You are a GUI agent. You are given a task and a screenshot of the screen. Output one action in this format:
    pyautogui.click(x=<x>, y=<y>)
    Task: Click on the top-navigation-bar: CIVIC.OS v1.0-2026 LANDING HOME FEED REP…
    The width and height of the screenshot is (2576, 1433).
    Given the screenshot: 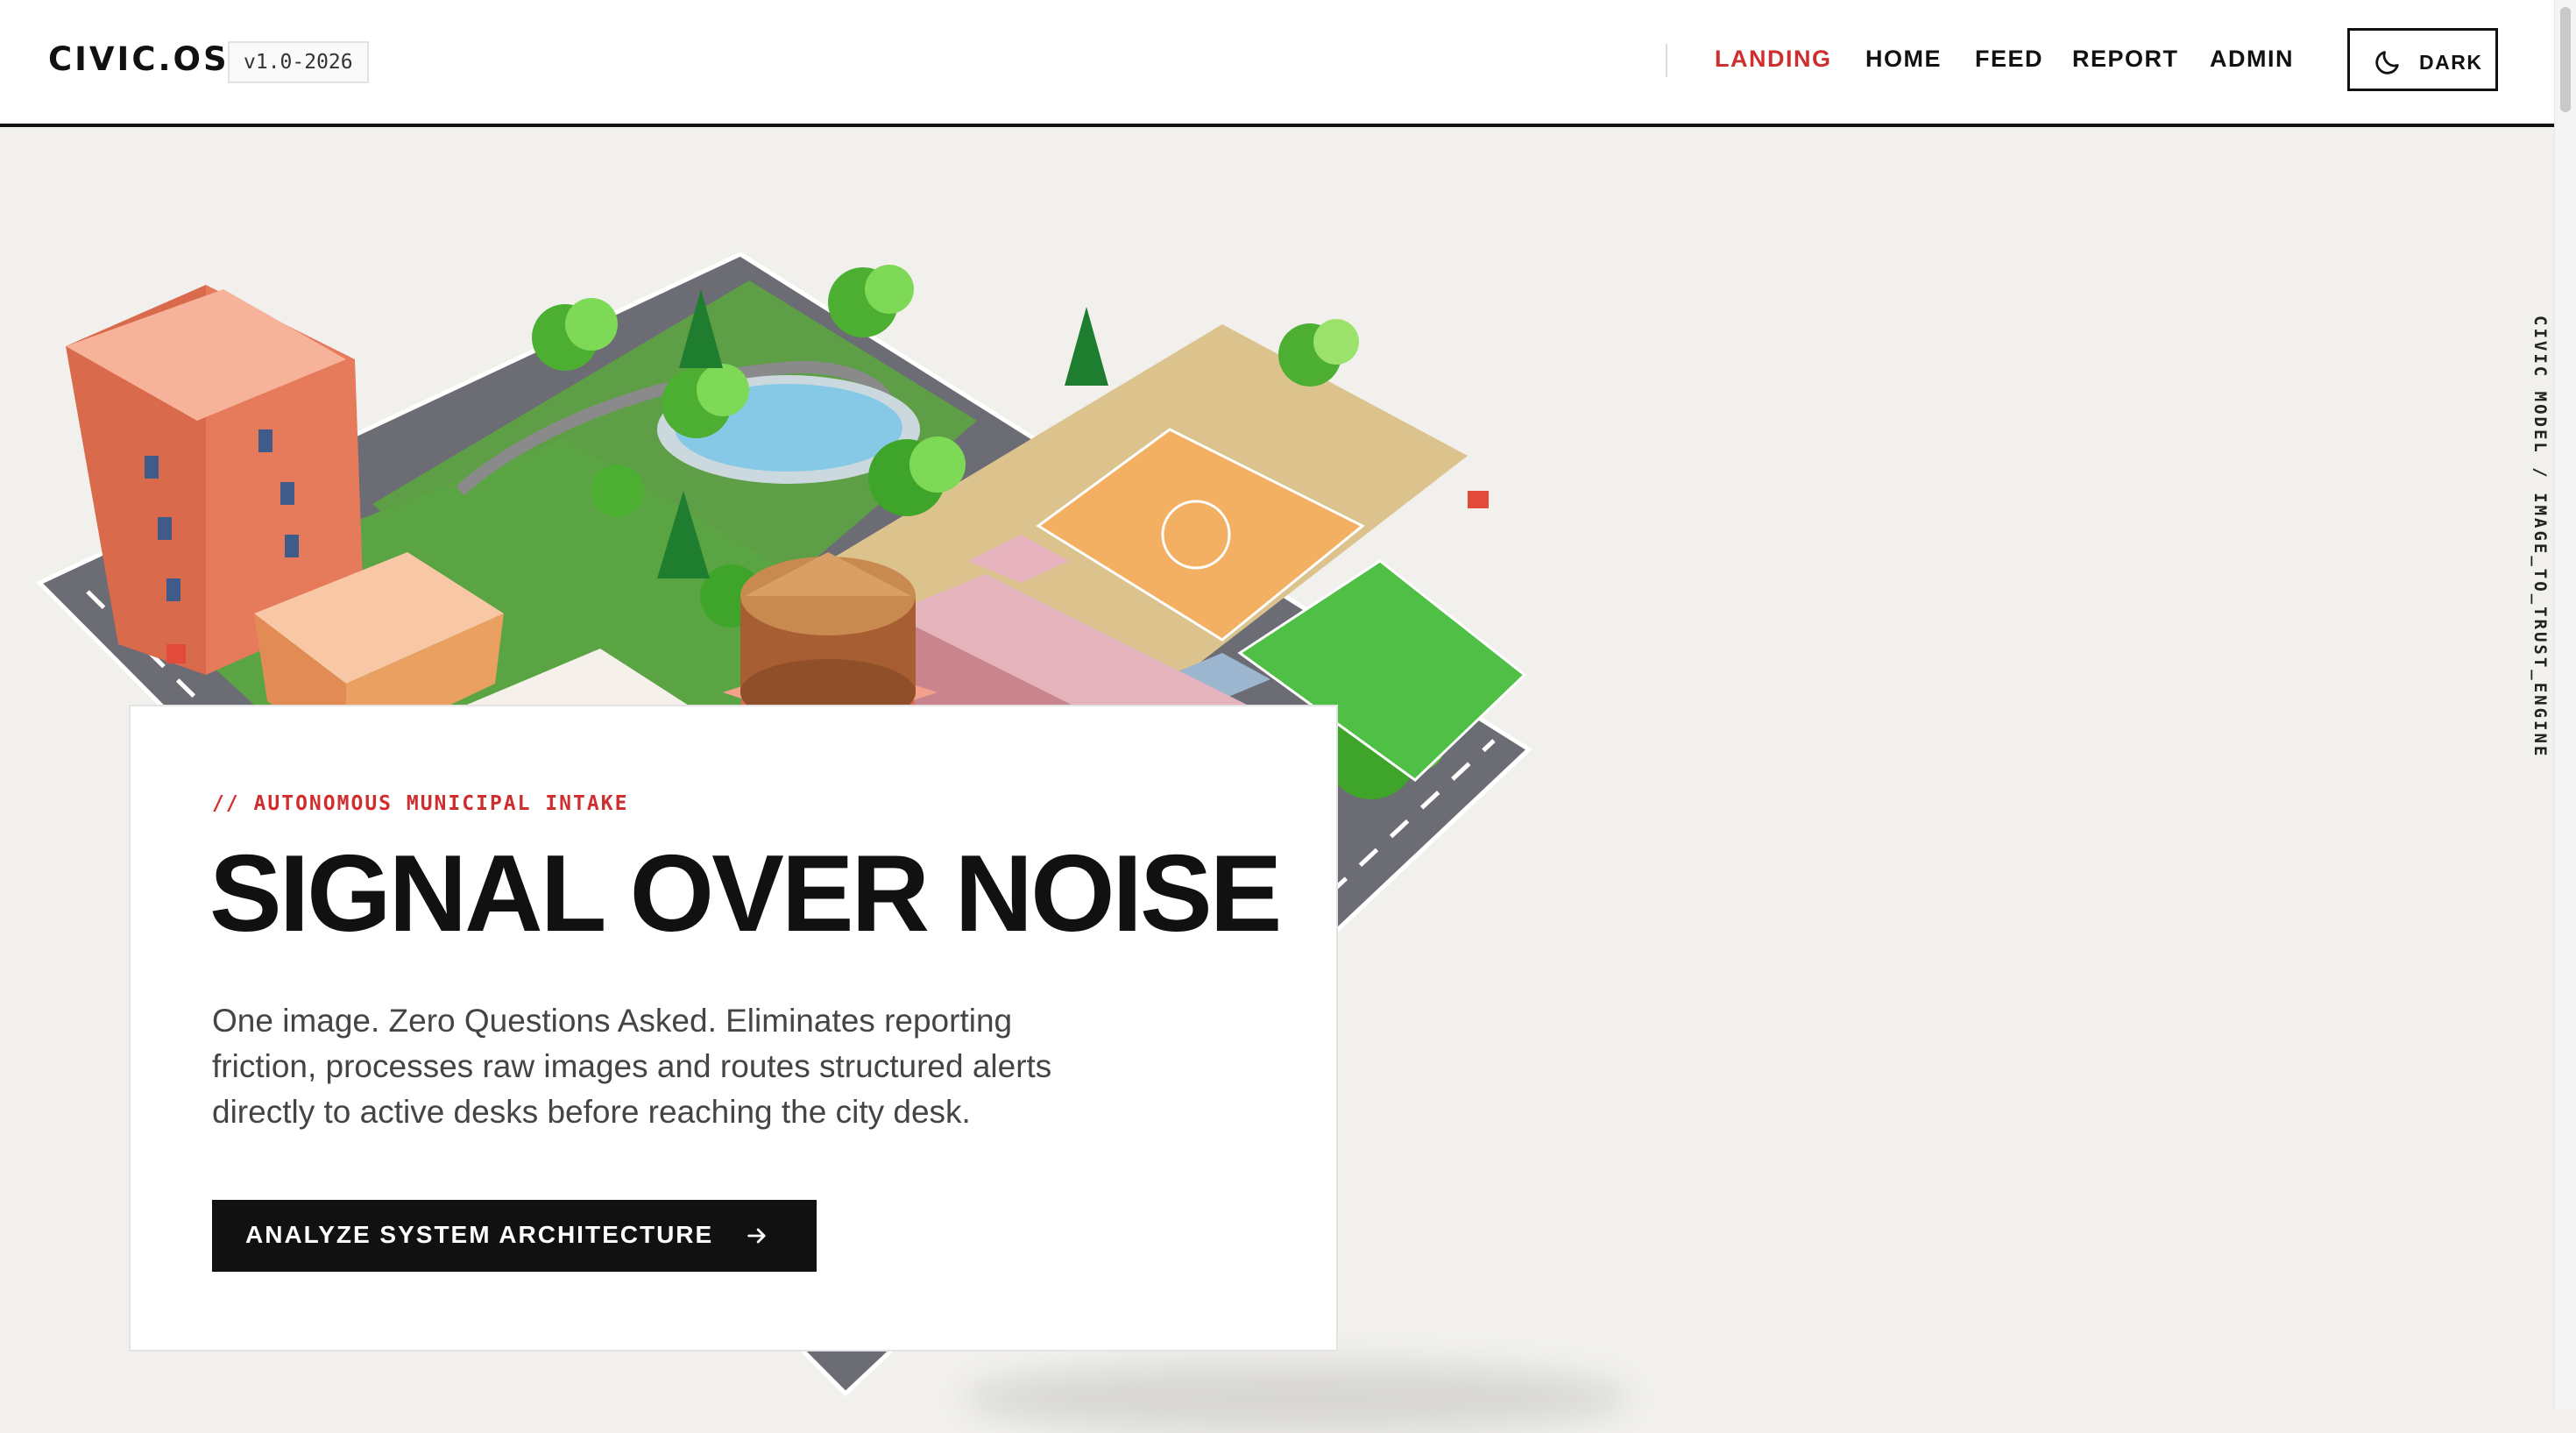 What is the action you would take?
    pyautogui.click(x=1277, y=63)
    